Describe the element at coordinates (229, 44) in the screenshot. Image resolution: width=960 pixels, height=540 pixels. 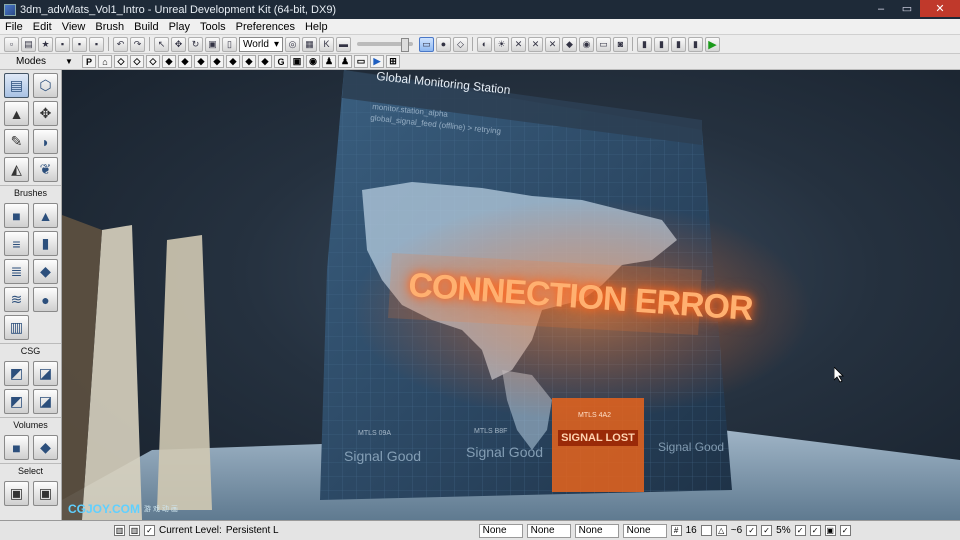
I see `nonuniform-scale-icon: ▯` at that location.